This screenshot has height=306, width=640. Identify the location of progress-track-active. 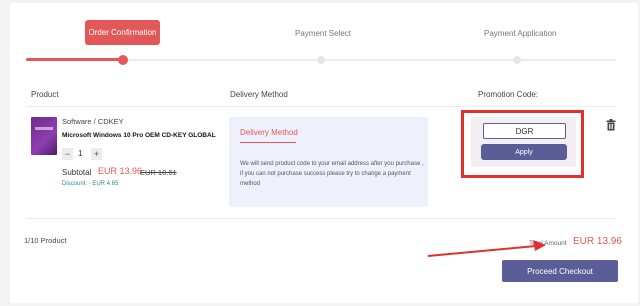
(74, 59).